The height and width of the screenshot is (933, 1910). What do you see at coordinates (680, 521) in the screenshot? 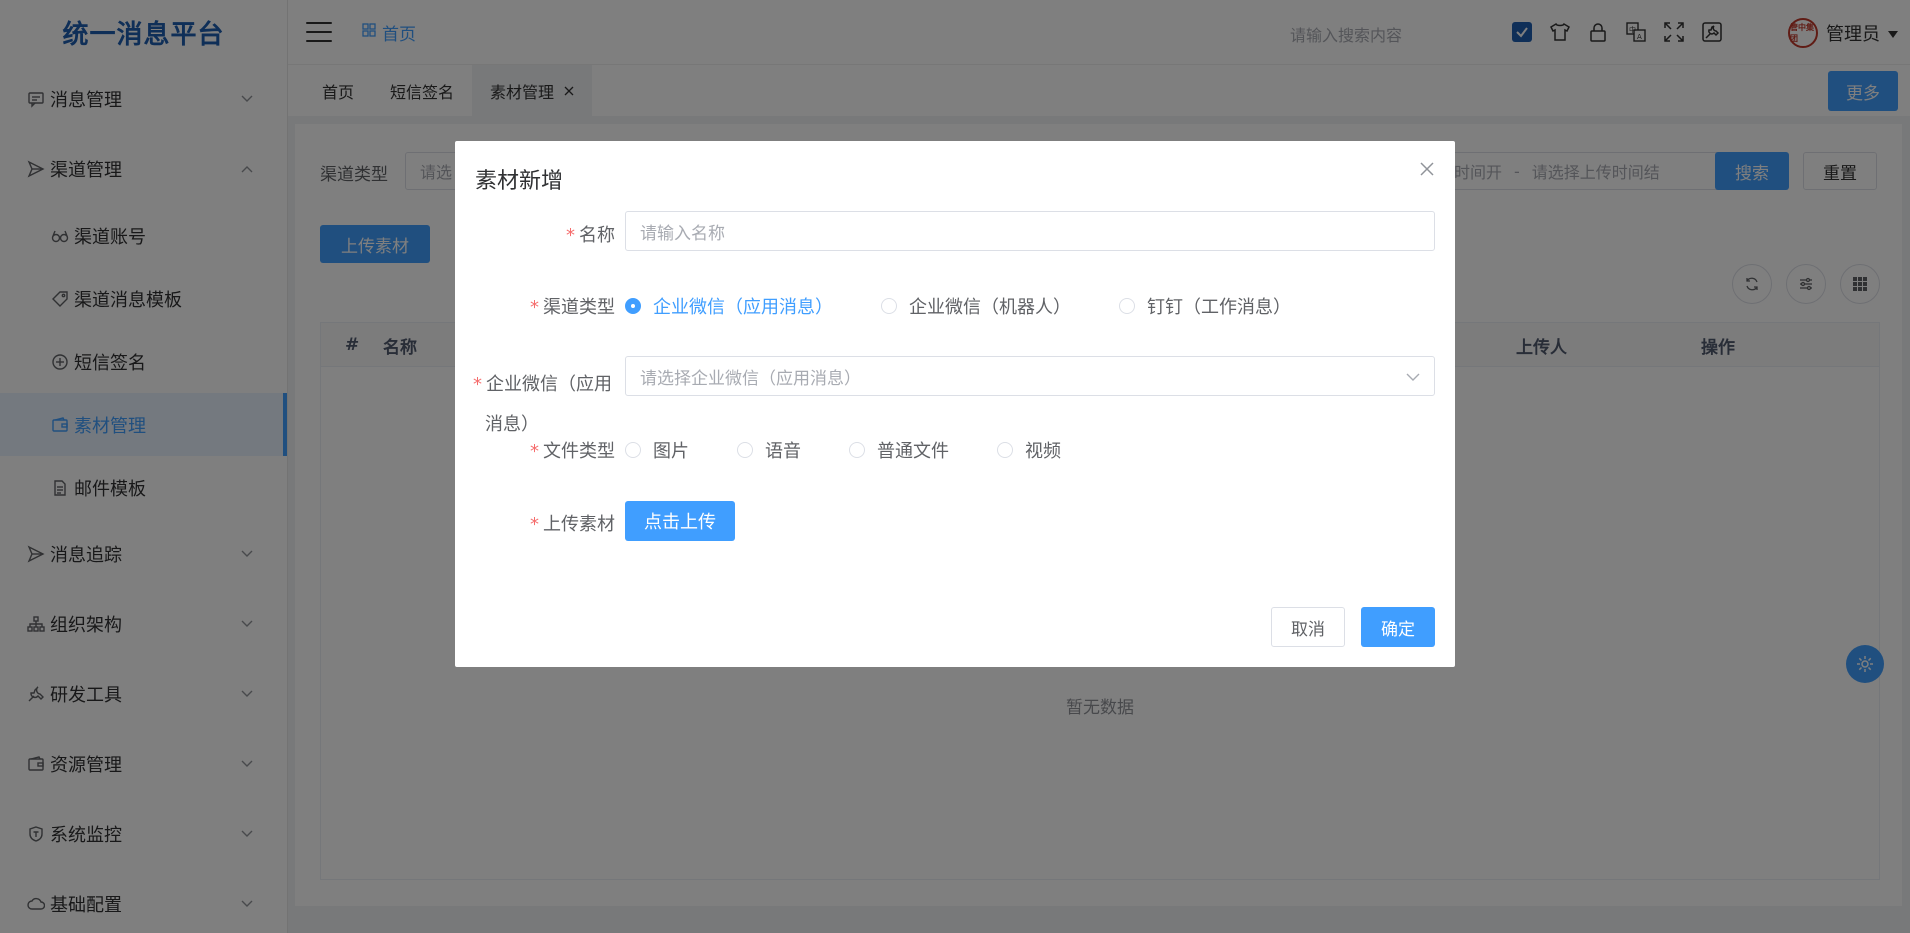
I see `click-upload-button: 点击上传` at bounding box center [680, 521].